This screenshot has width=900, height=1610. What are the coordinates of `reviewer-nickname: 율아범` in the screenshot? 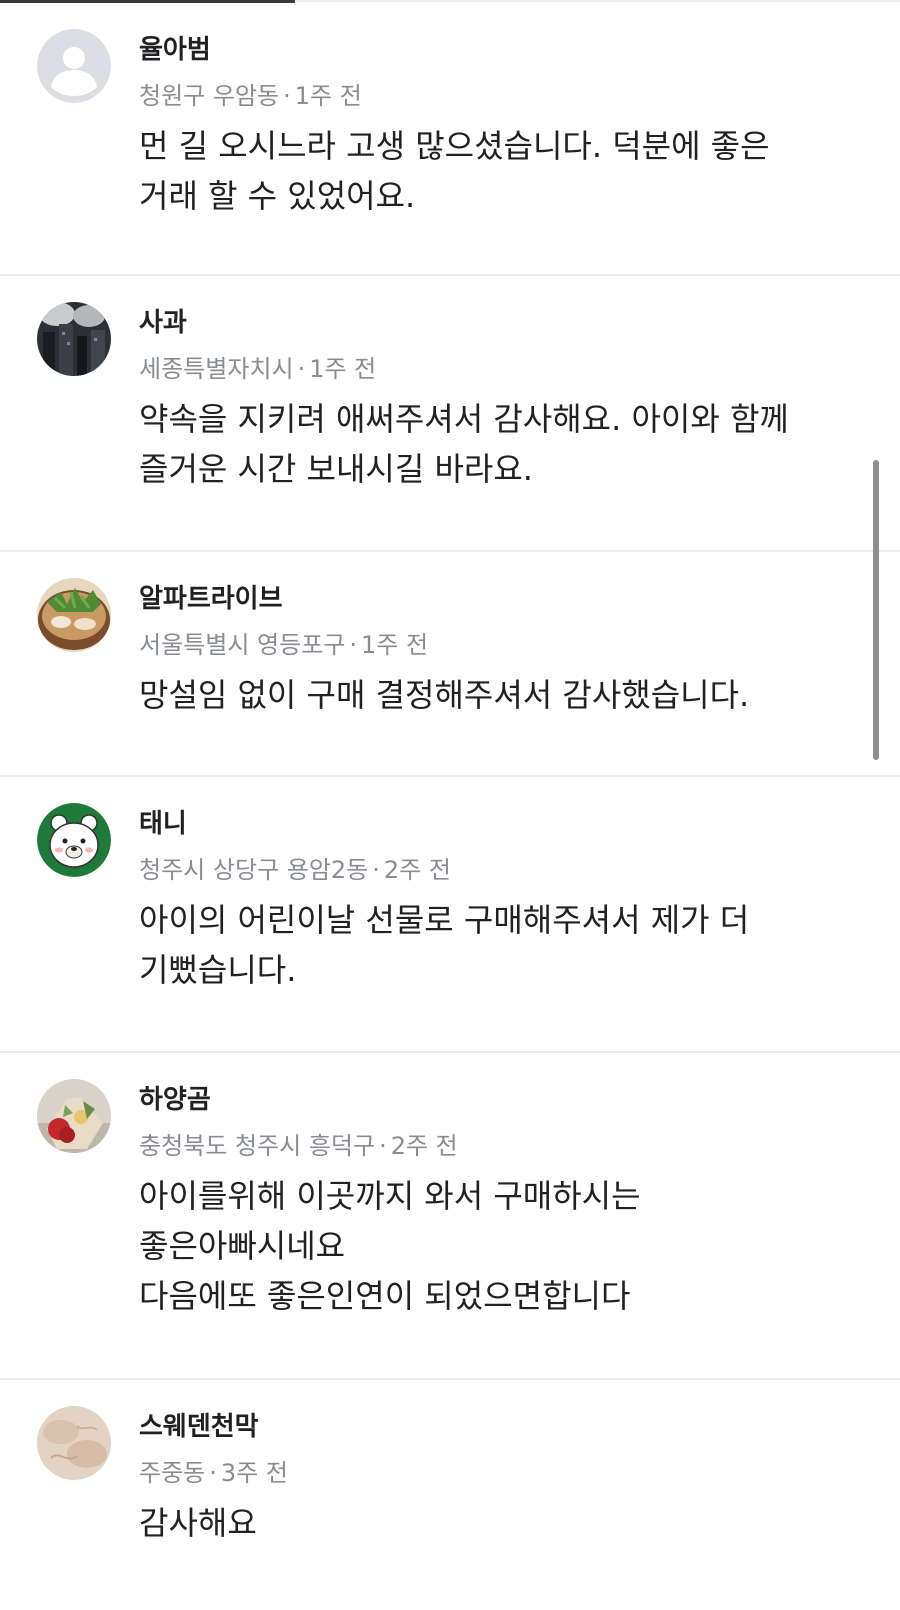 It's located at (504, 50).